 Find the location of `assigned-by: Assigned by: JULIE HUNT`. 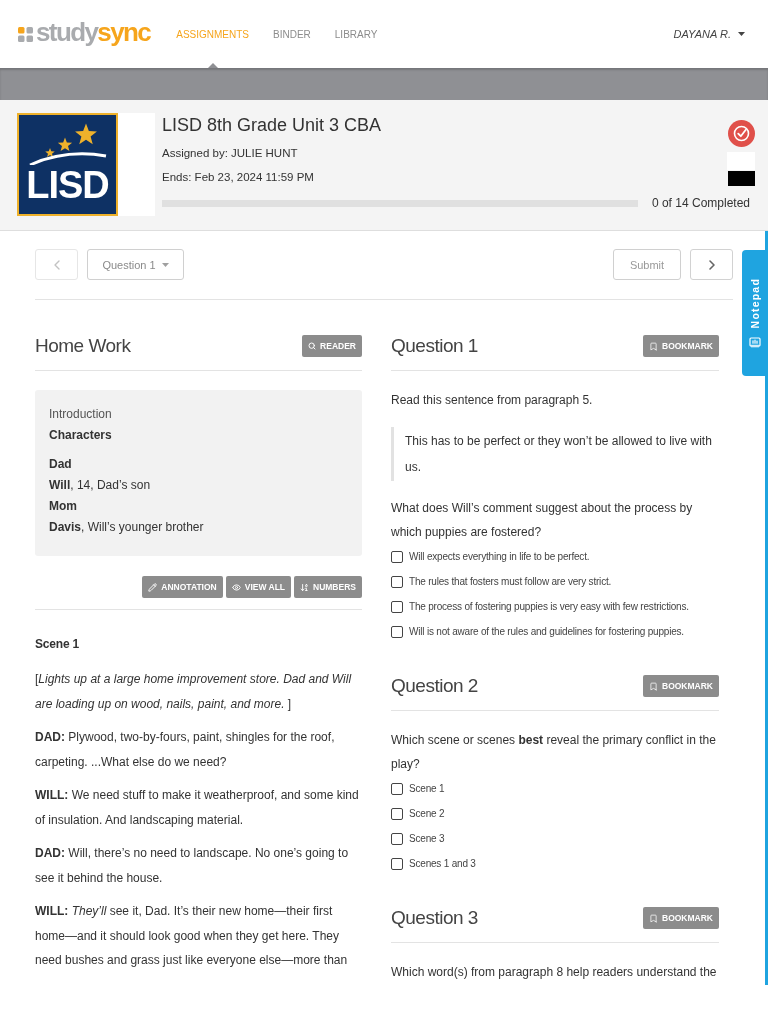

assigned-by: Assigned by: JULIE HUNT is located at coordinates (230, 153).